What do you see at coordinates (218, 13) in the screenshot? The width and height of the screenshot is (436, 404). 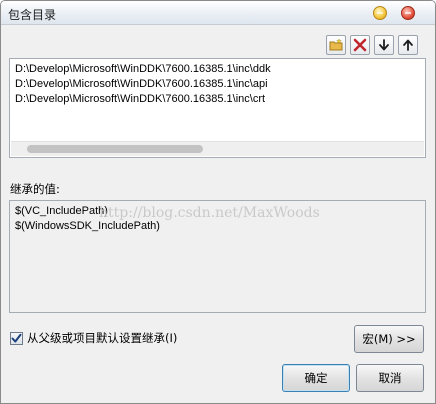 I see `title-bar: 包含目录` at bounding box center [218, 13].